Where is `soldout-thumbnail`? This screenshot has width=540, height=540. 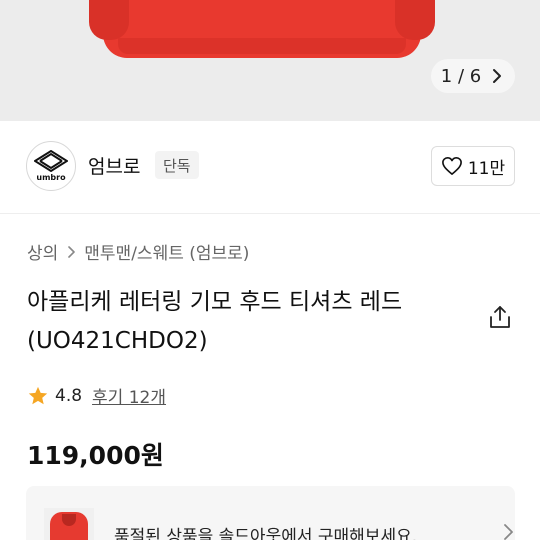
soldout-thumbnail is located at coordinates (69, 524).